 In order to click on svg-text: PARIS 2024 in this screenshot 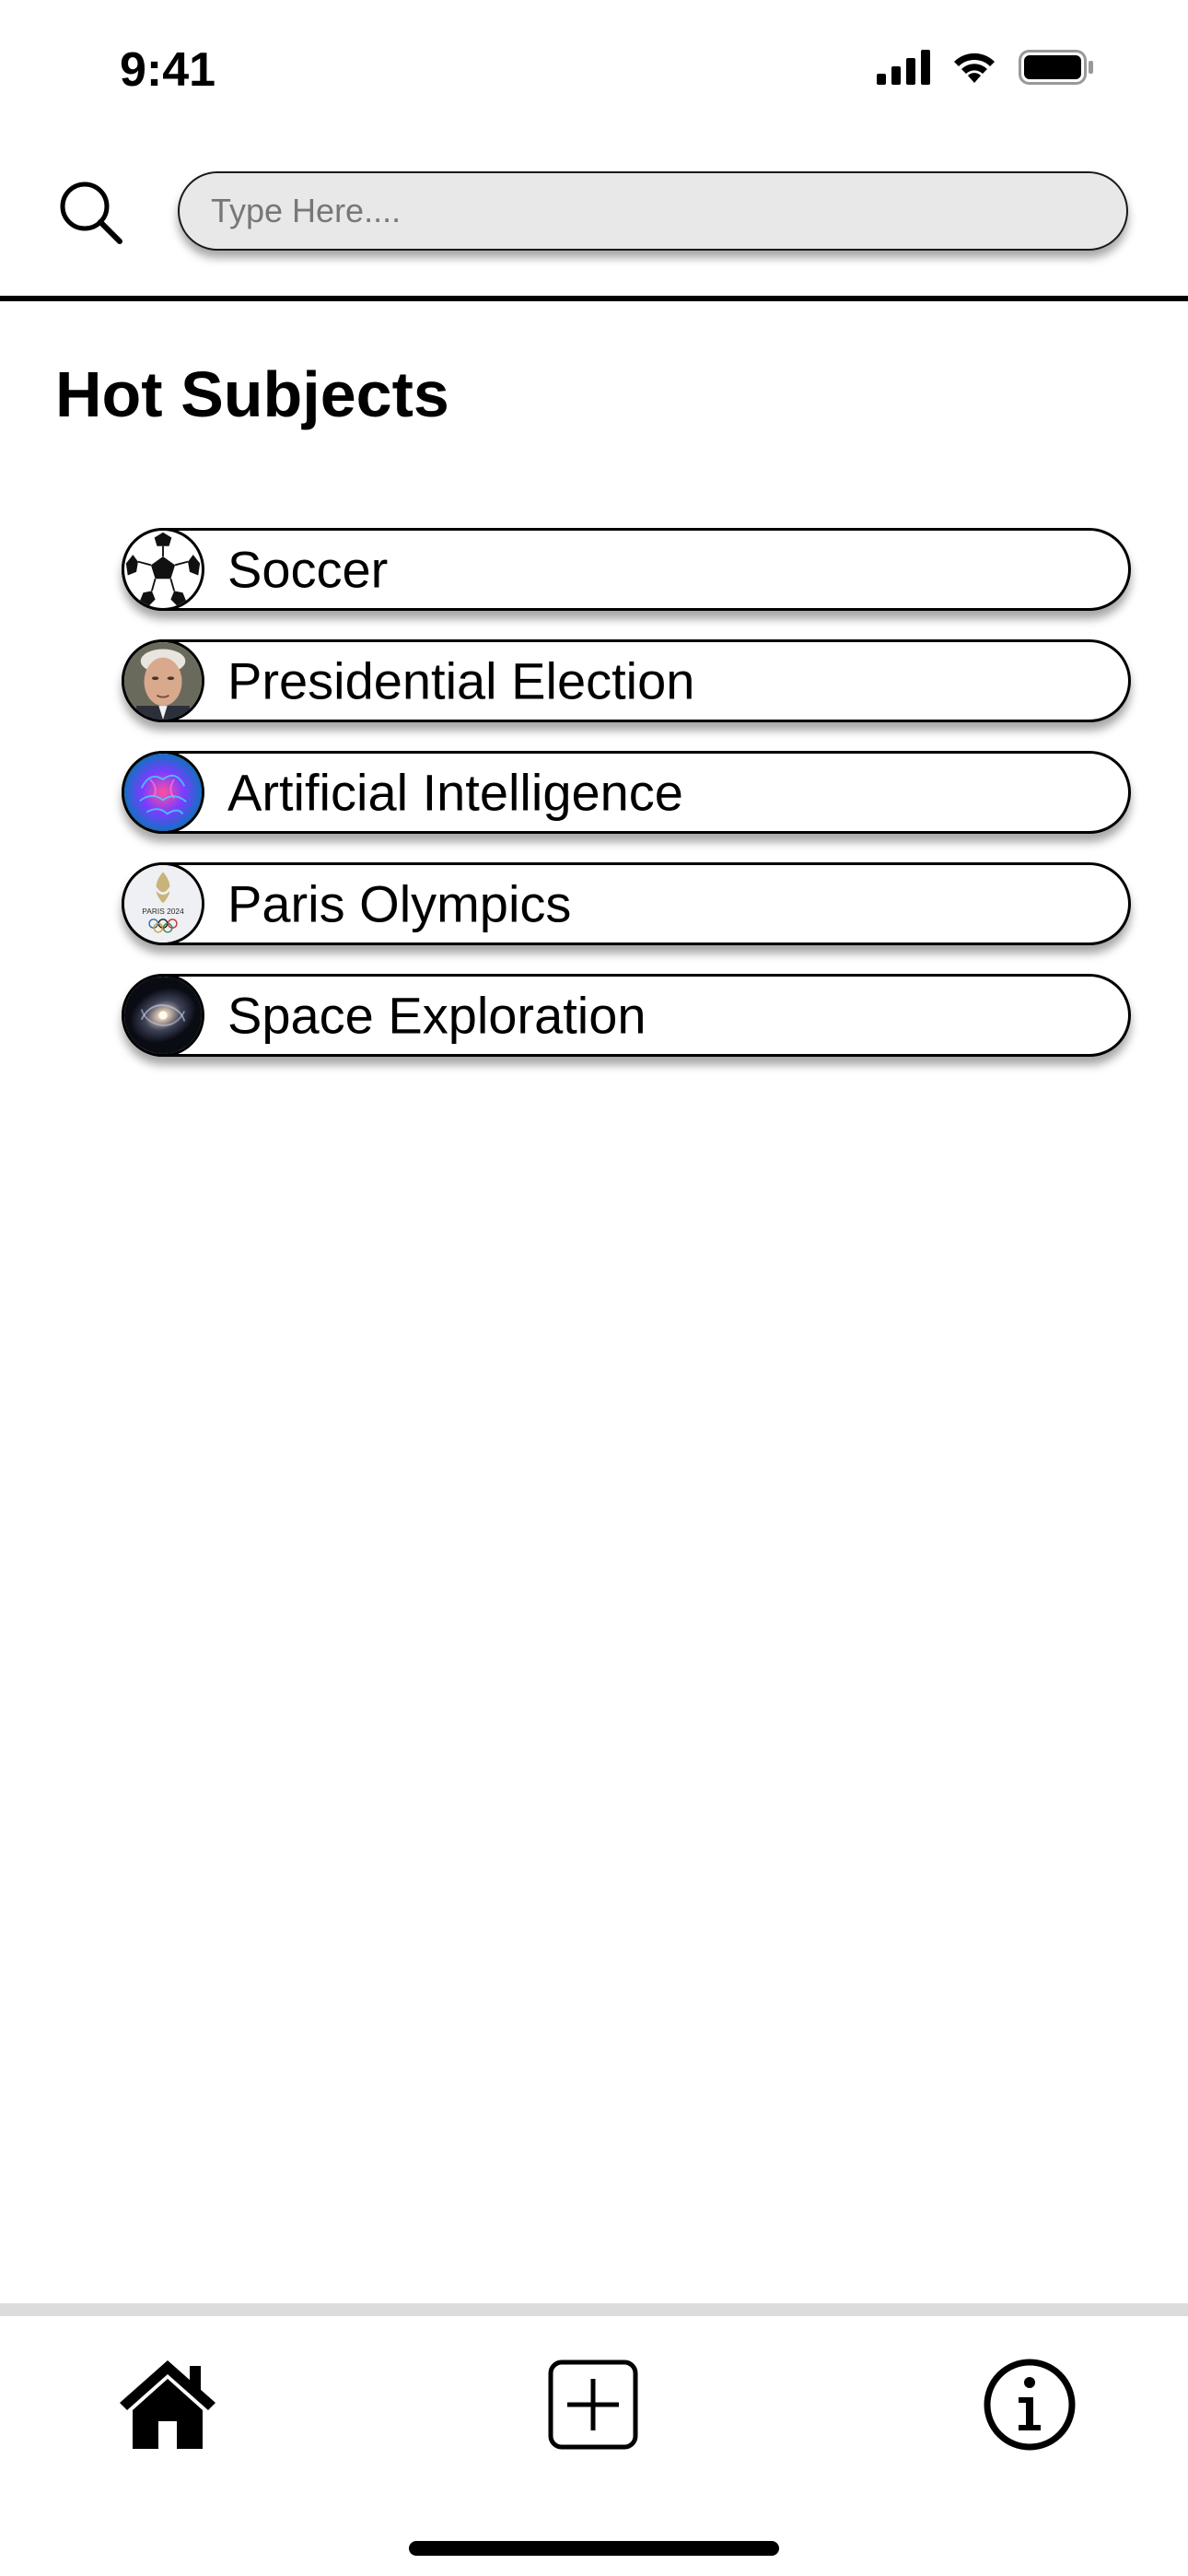, I will do `click(163, 912)`.